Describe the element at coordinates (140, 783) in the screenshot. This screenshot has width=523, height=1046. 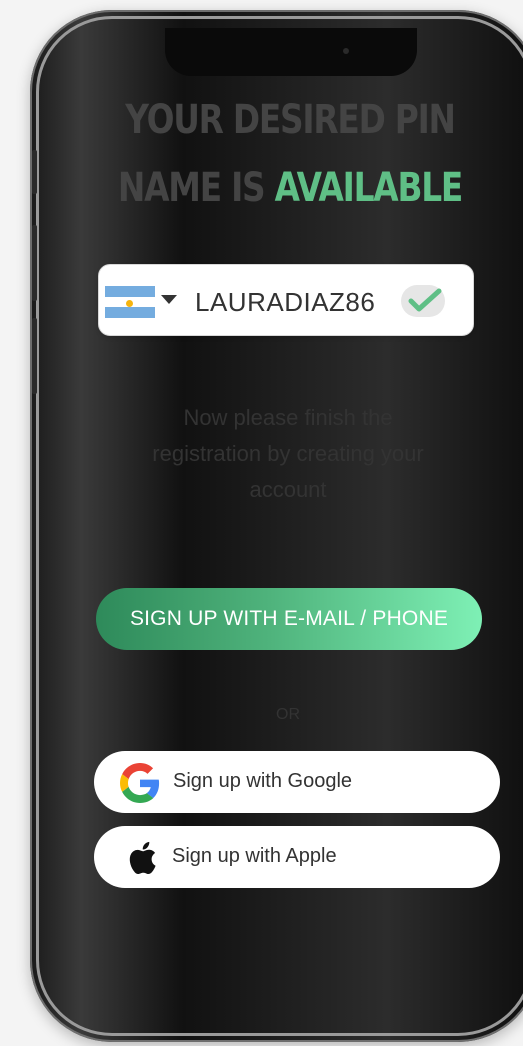
I see `google-icon` at that location.